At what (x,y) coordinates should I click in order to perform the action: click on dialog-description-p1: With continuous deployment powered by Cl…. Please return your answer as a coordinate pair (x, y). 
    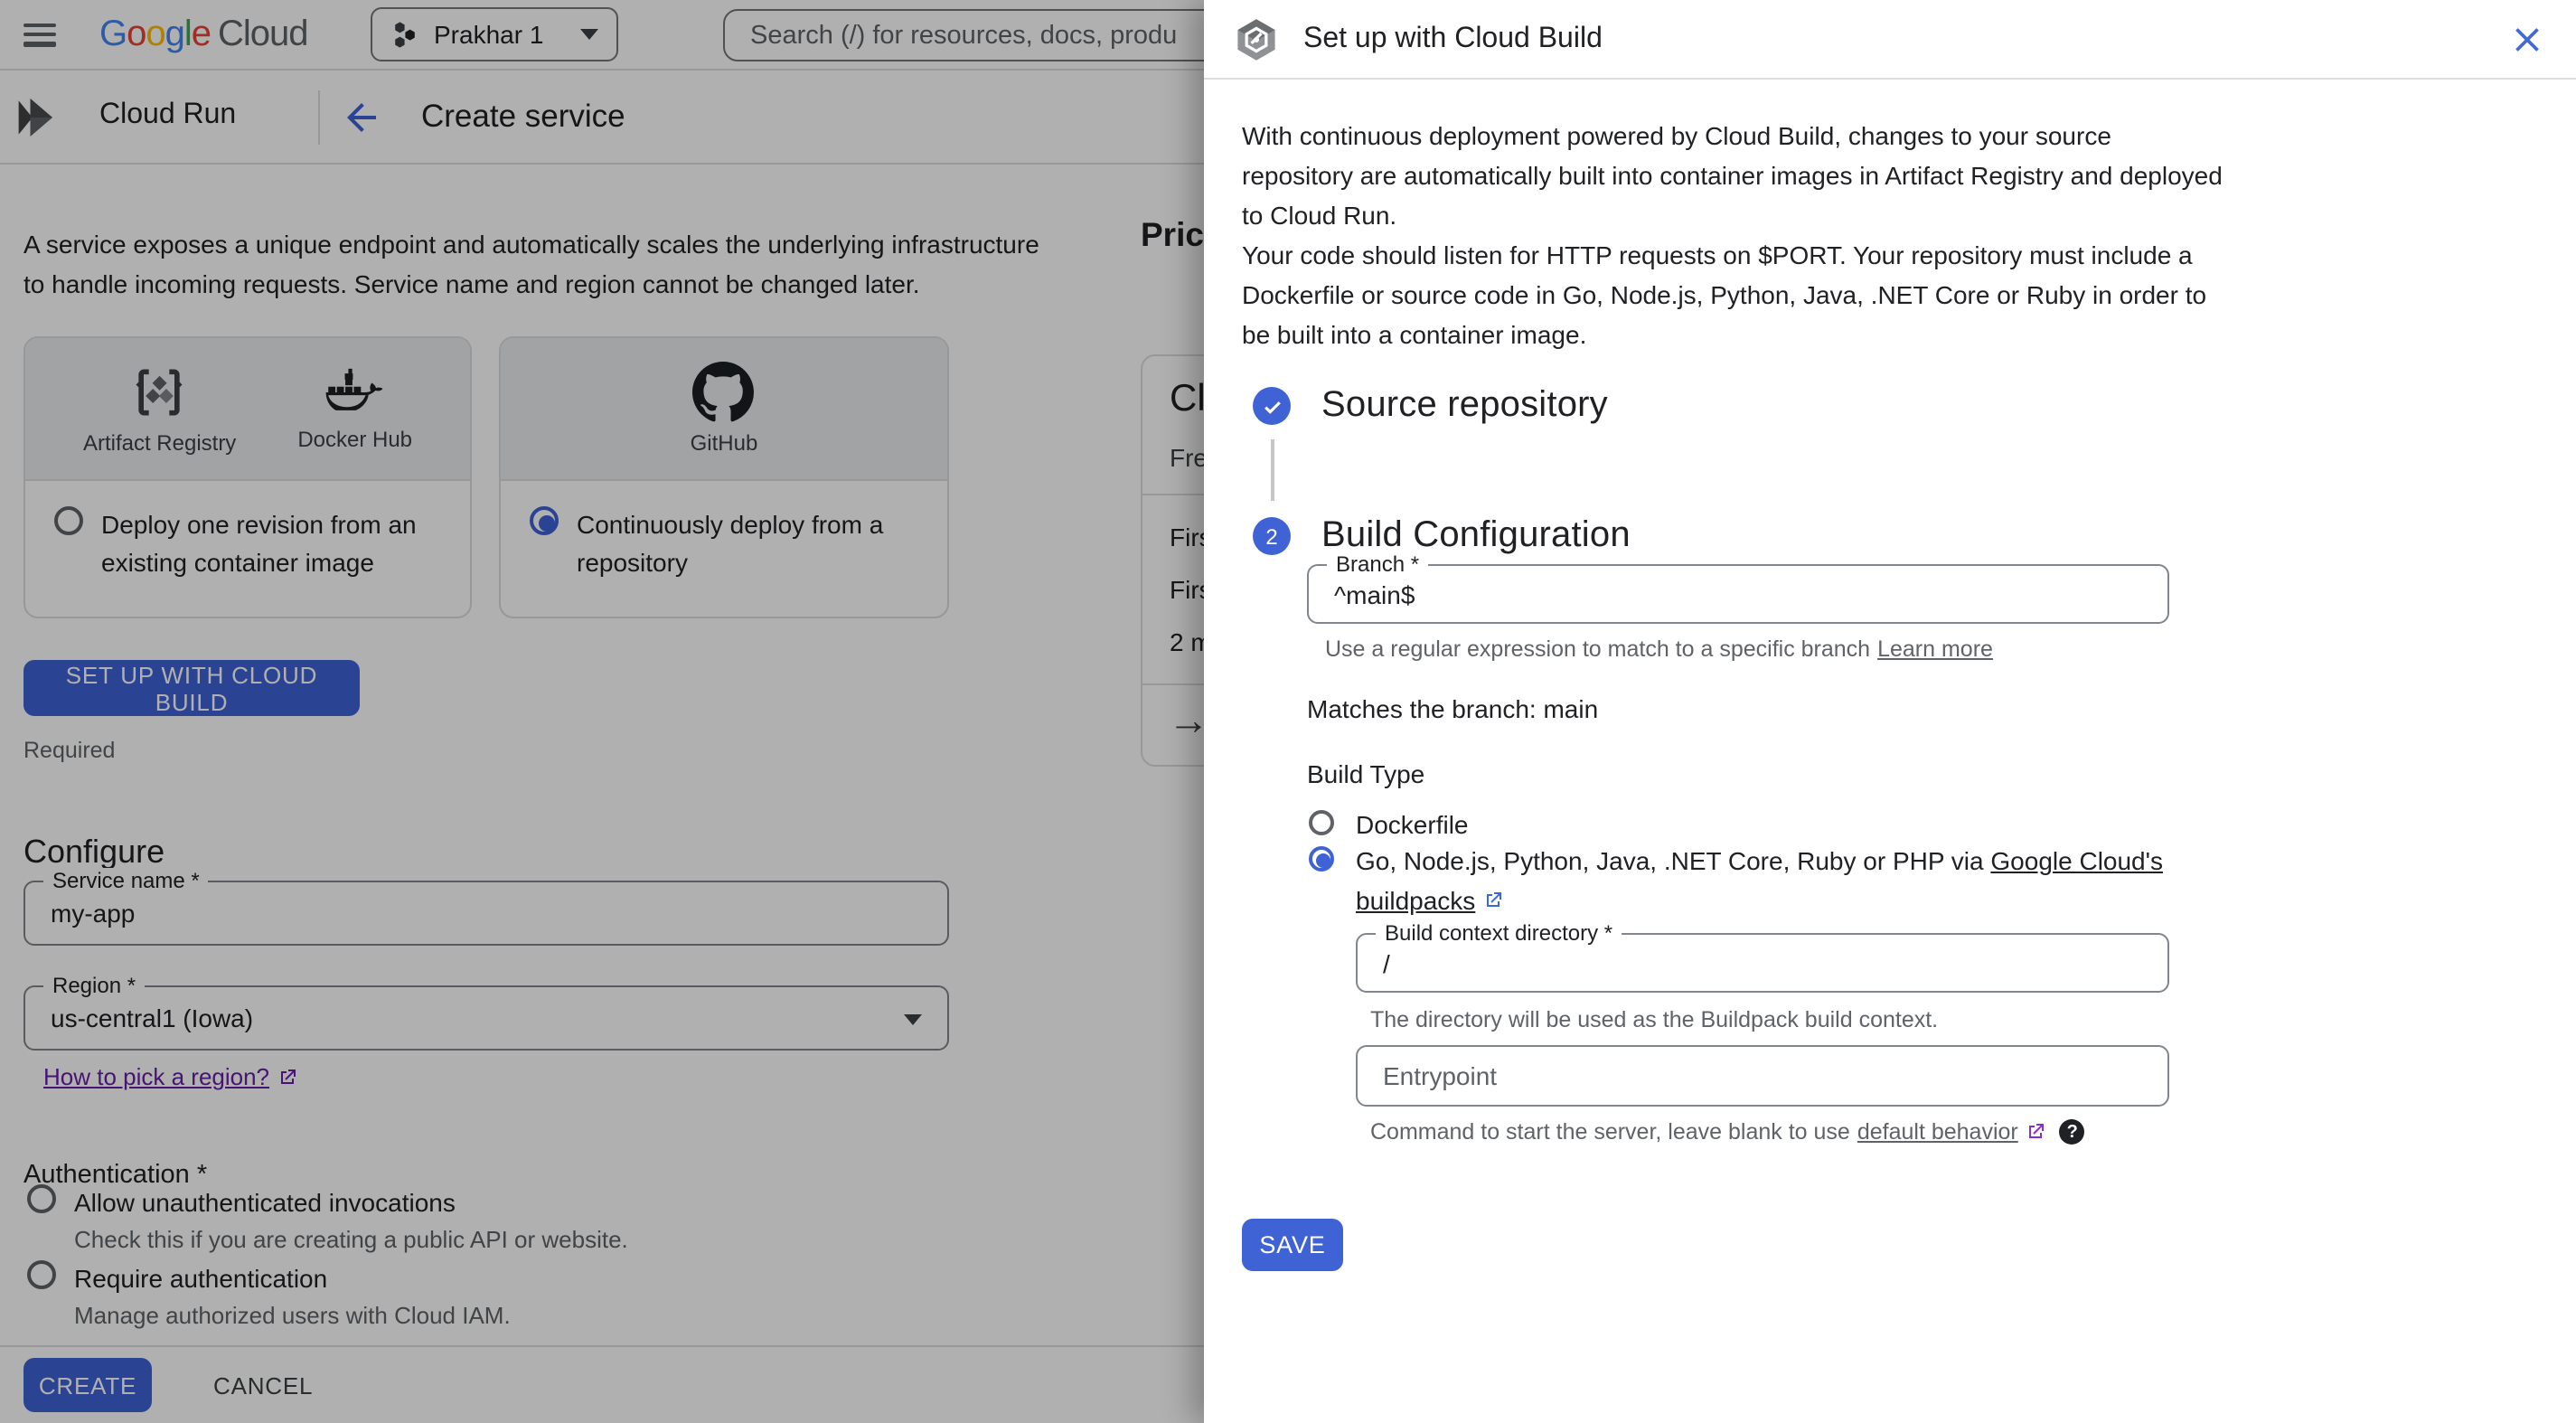
    Looking at the image, I should click on (1733, 176).